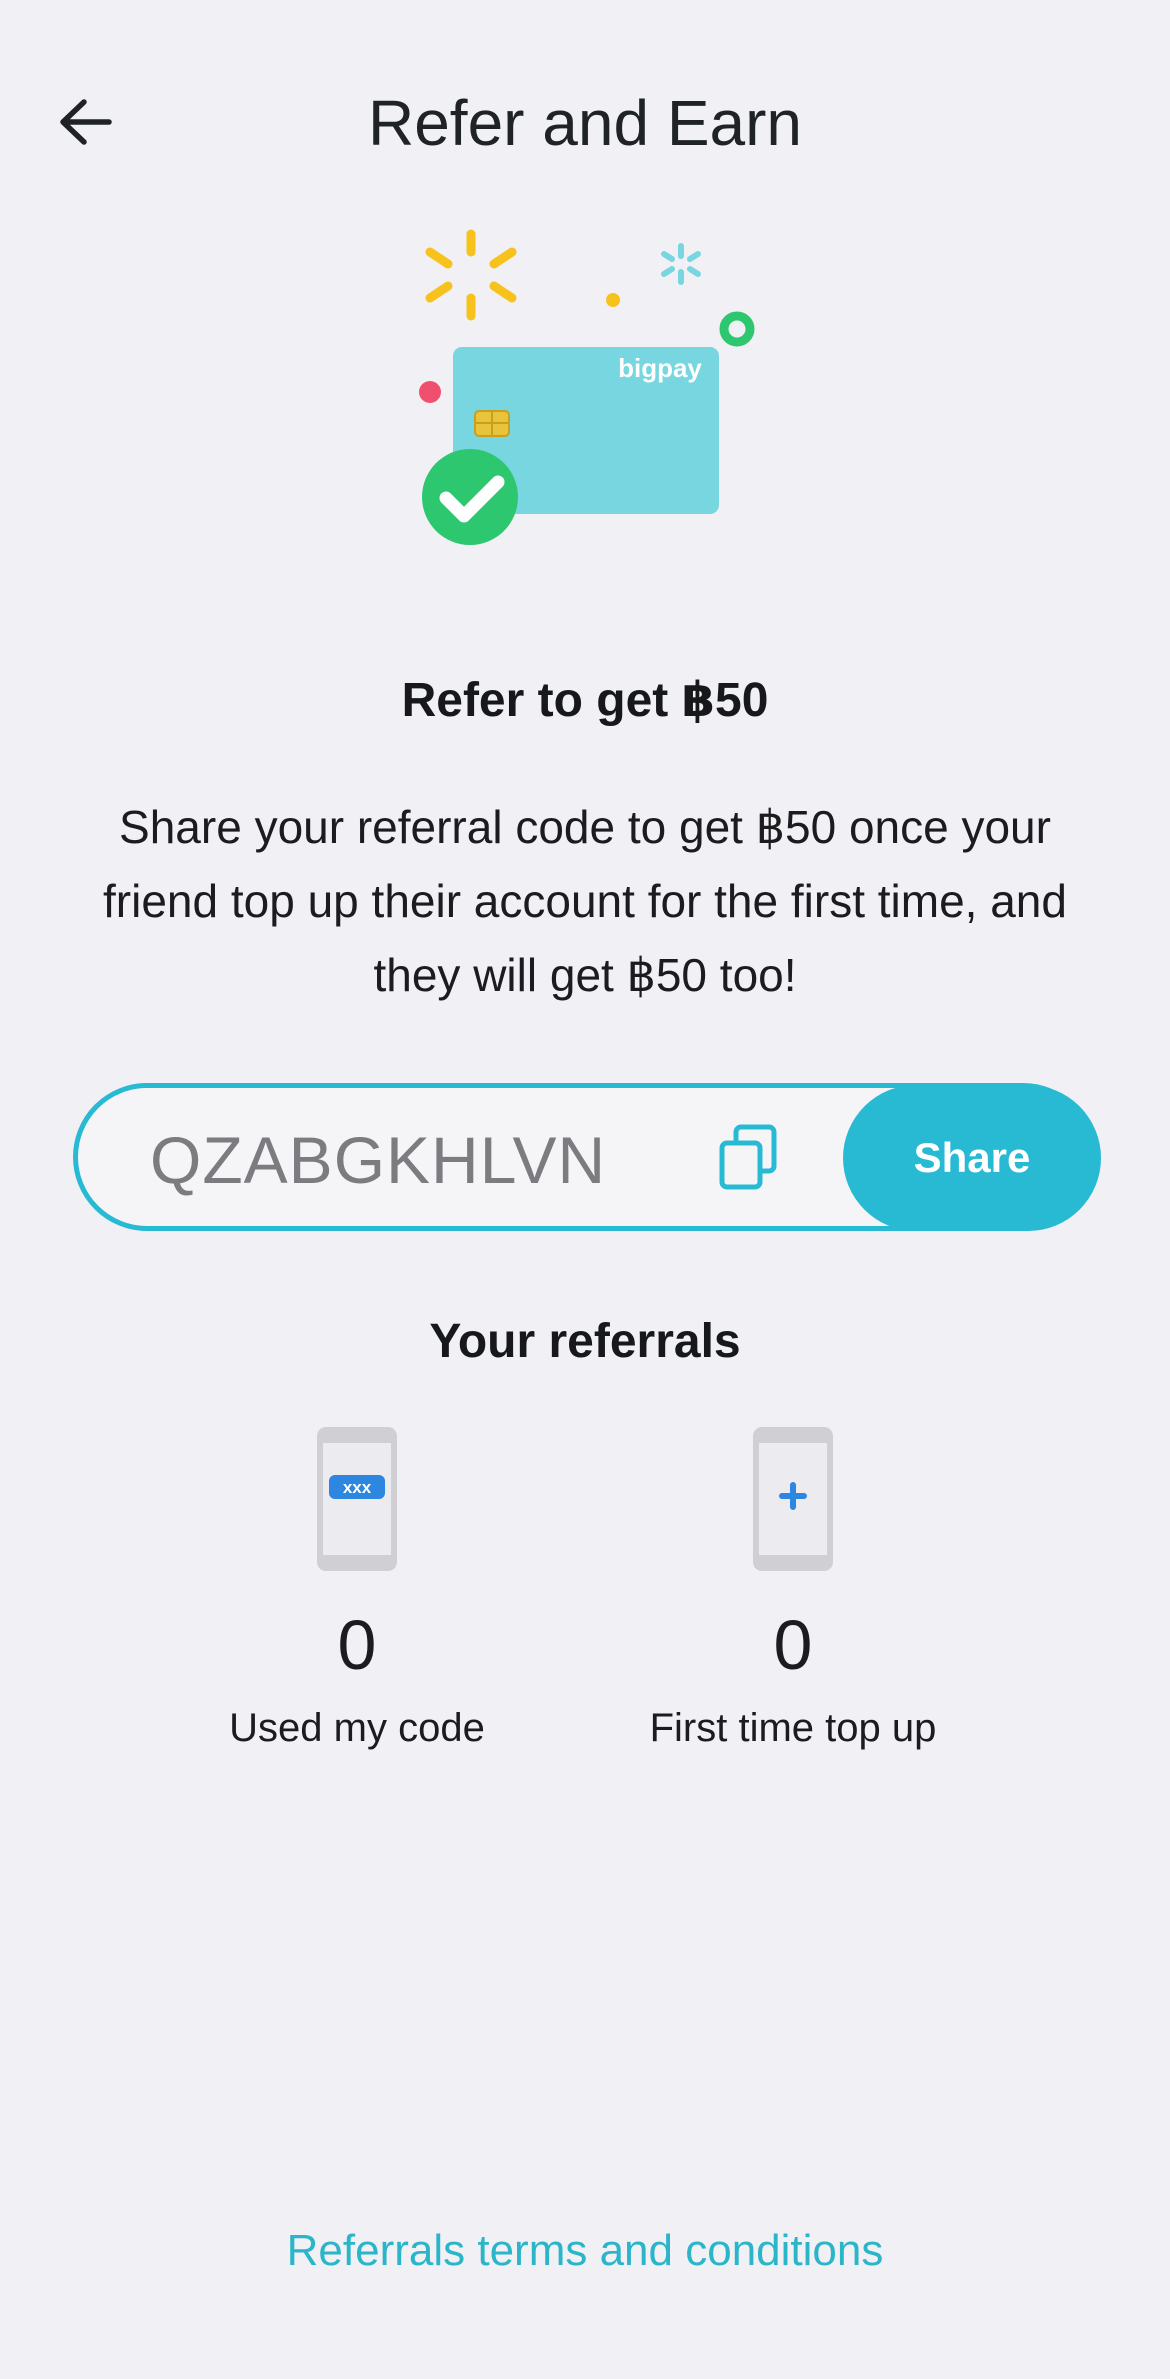 This screenshot has width=1170, height=2379. Describe the element at coordinates (357, 1645) in the screenshot. I see `used-code-count: 0` at that location.